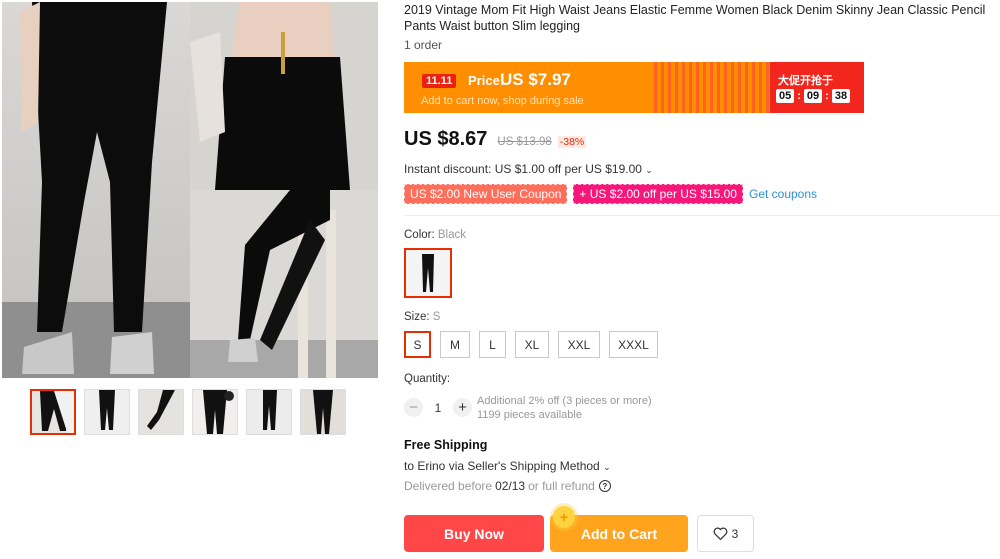 Image resolution: width=1000 pixels, height=559 pixels. I want to click on size-label: Size: S, so click(422, 317).